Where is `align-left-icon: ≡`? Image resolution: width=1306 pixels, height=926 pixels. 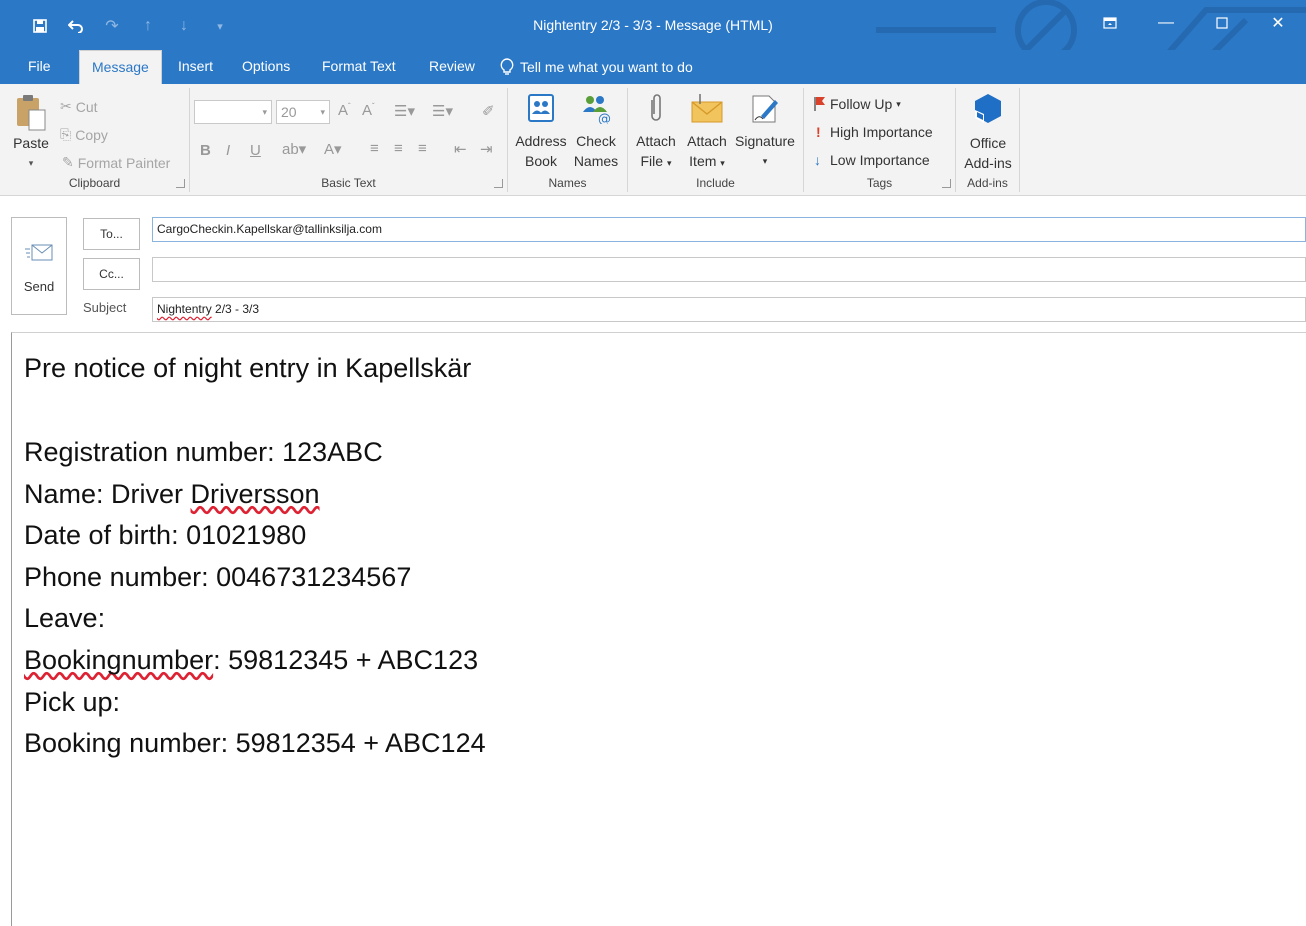 align-left-icon: ≡ is located at coordinates (374, 148).